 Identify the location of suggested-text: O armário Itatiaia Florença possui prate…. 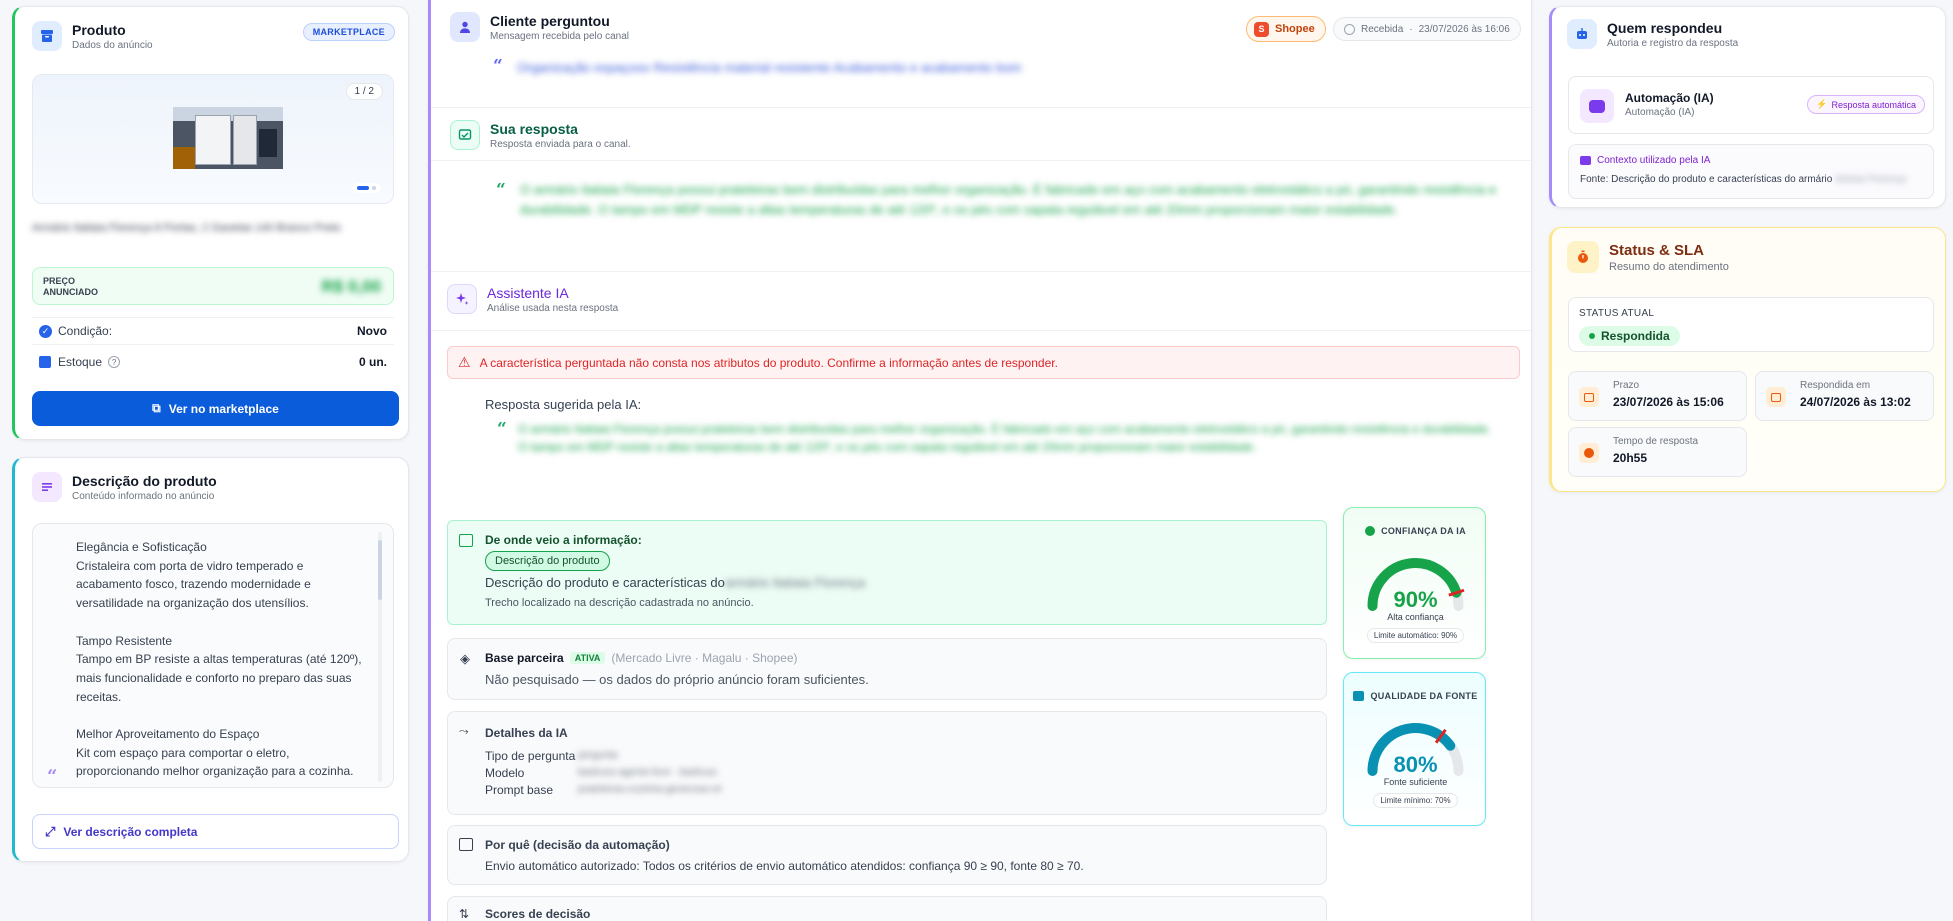
(1005, 438).